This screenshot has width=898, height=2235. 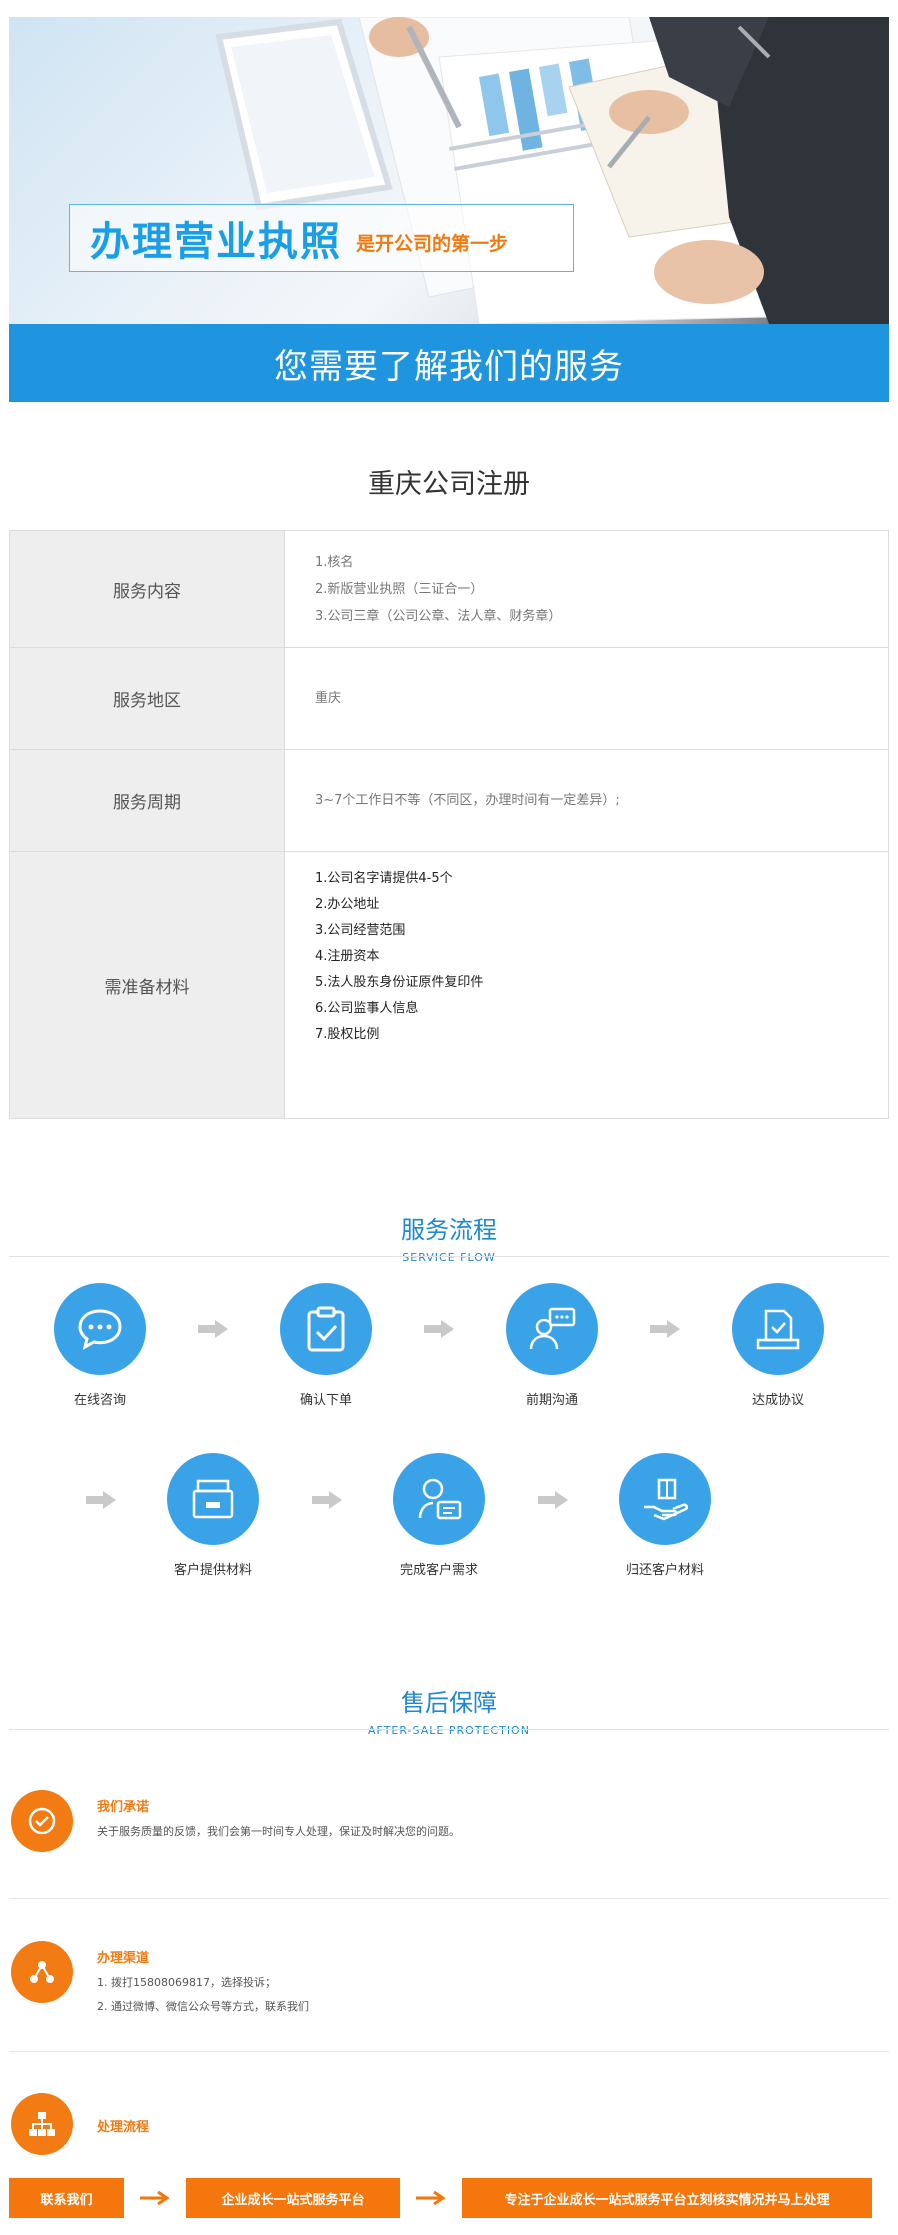 What do you see at coordinates (325, 1400) in the screenshot?
I see `flow-step-label: 确认下单` at bounding box center [325, 1400].